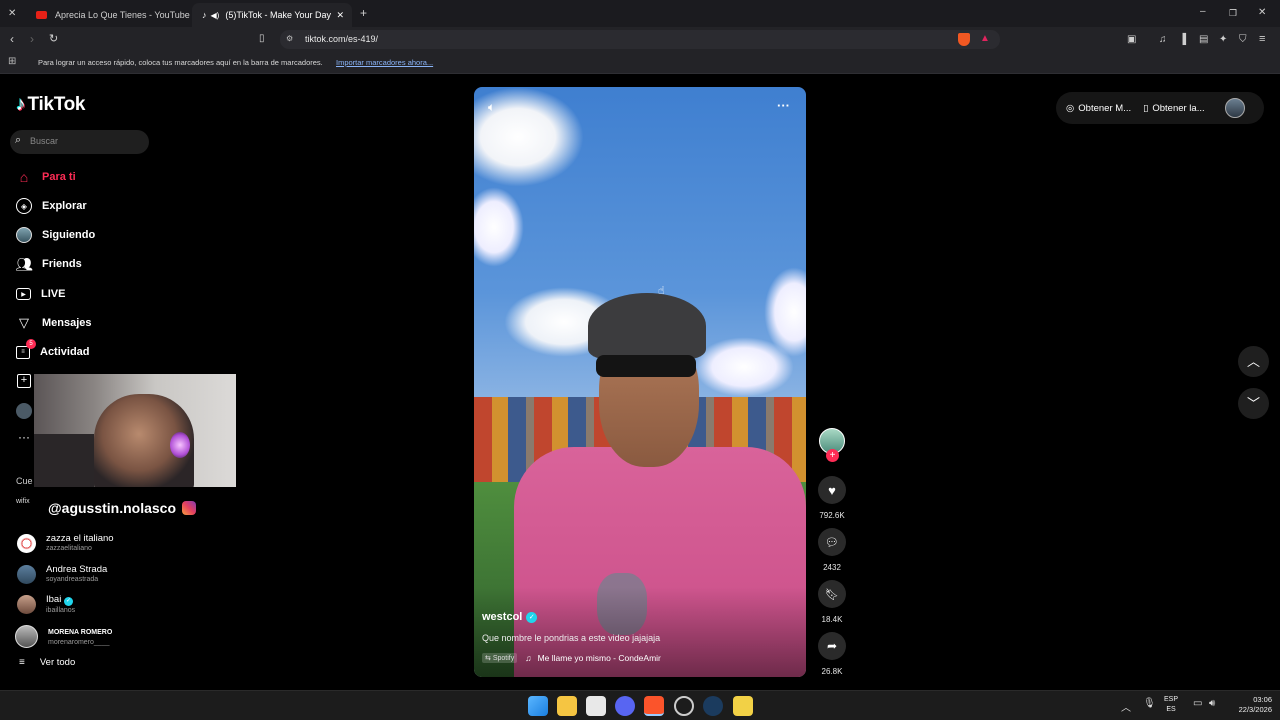  I want to click on chrome-like-icon, so click(684, 706).